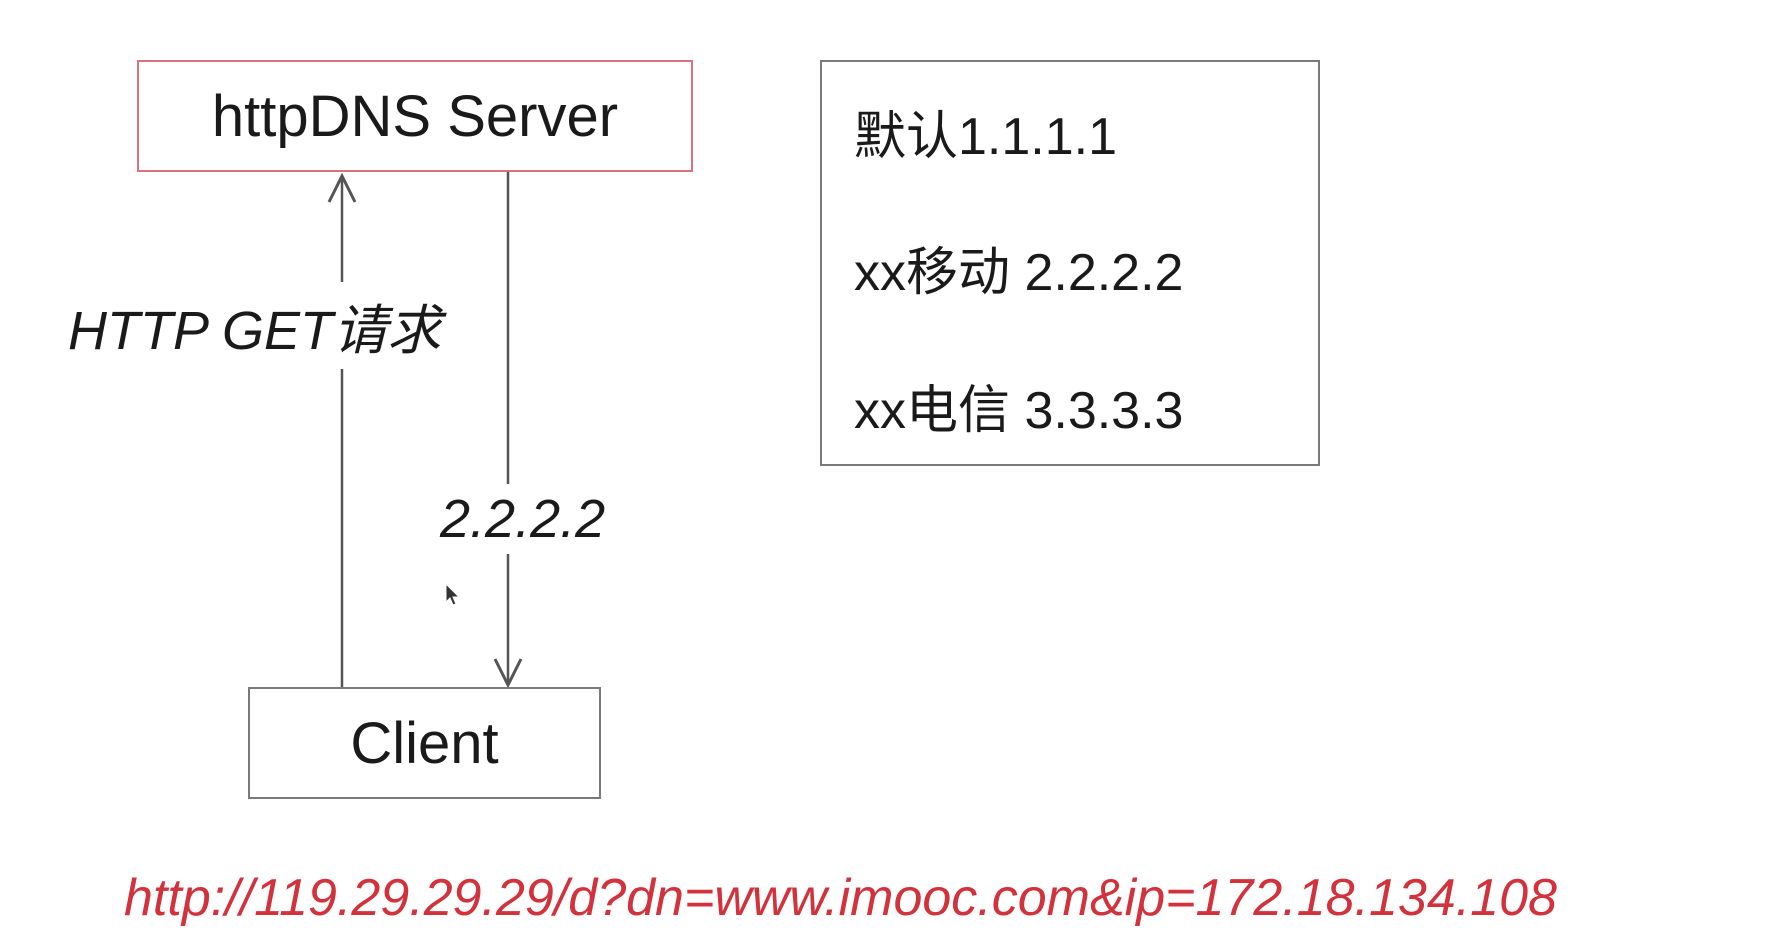 The width and height of the screenshot is (1770, 944). I want to click on dns-mapping-table: 默认1.1.1.1 xx移动 2.2.2.2 xx电信 3.3.3.3, so click(1070, 263).